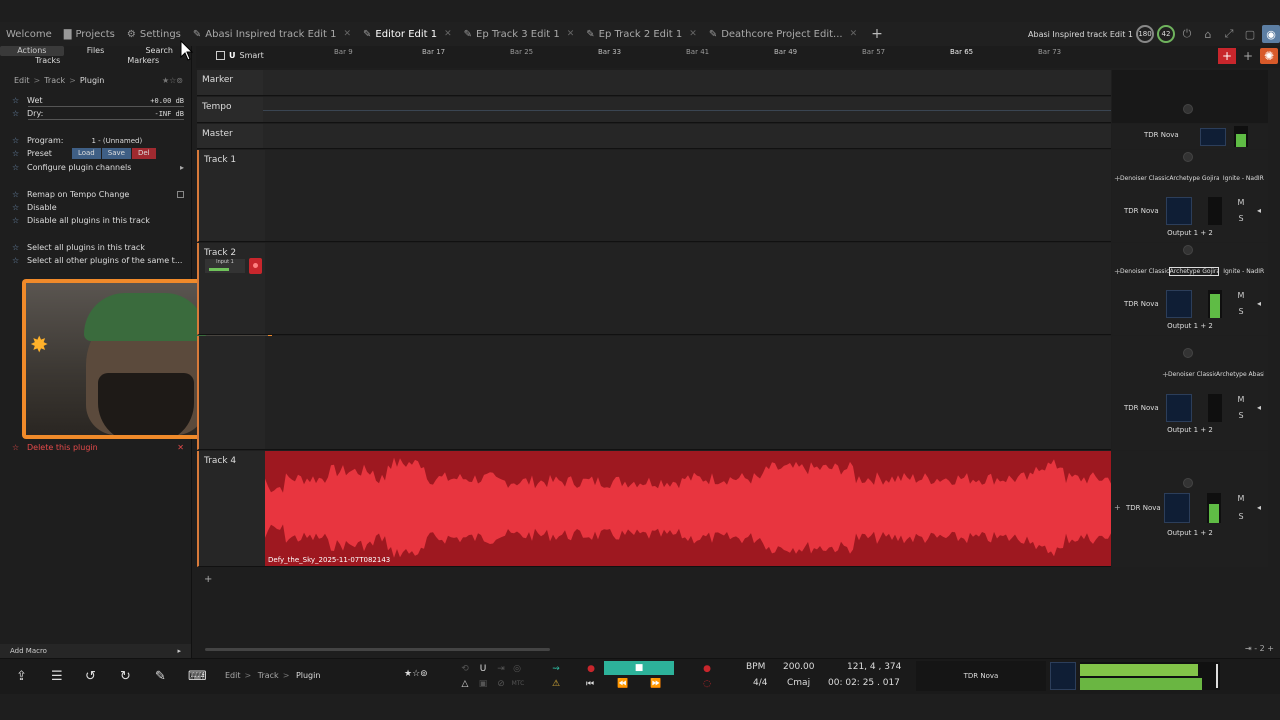 This screenshot has width=1280, height=720. Describe the element at coordinates (1250, 34) in the screenshot. I see `fullscreen-icon: ▢` at that location.